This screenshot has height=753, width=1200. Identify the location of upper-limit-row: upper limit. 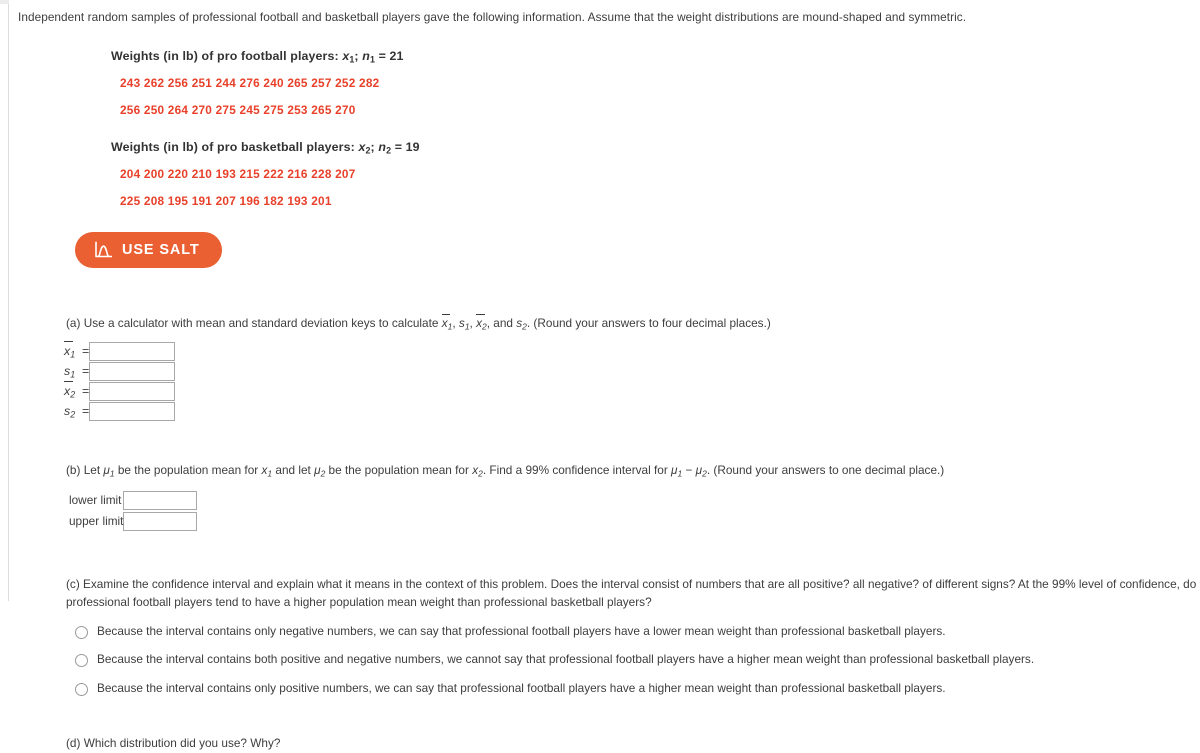
(133, 521).